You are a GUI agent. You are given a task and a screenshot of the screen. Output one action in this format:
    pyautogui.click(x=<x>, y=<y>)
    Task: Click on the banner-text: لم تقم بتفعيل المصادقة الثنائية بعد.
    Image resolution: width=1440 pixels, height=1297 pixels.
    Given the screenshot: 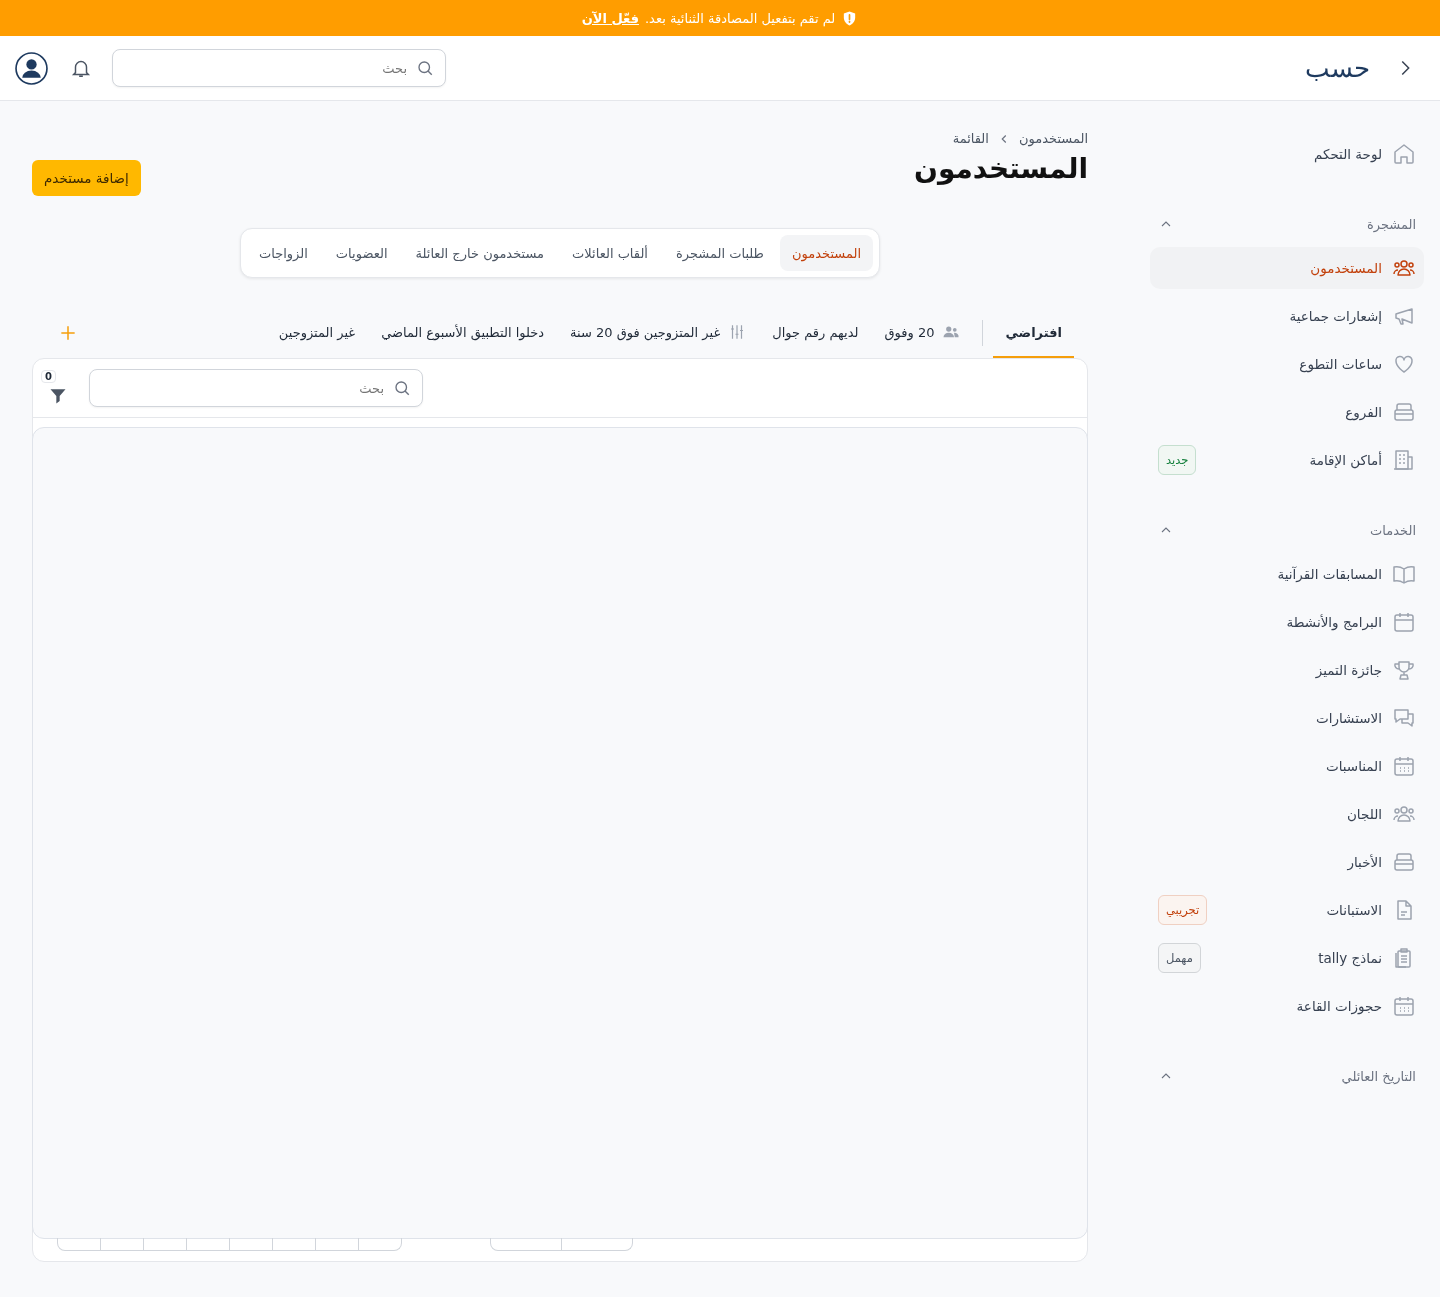 What is the action you would take?
    pyautogui.click(x=740, y=18)
    